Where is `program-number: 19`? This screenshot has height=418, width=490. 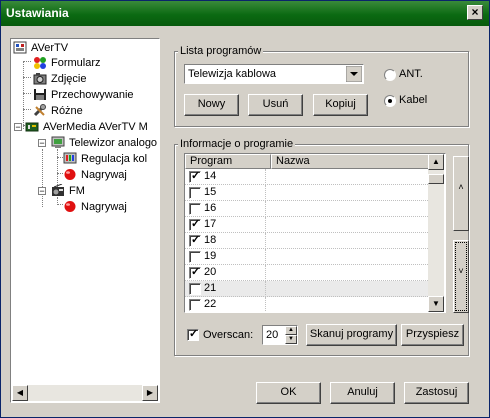
program-number: 19 is located at coordinates (210, 256).